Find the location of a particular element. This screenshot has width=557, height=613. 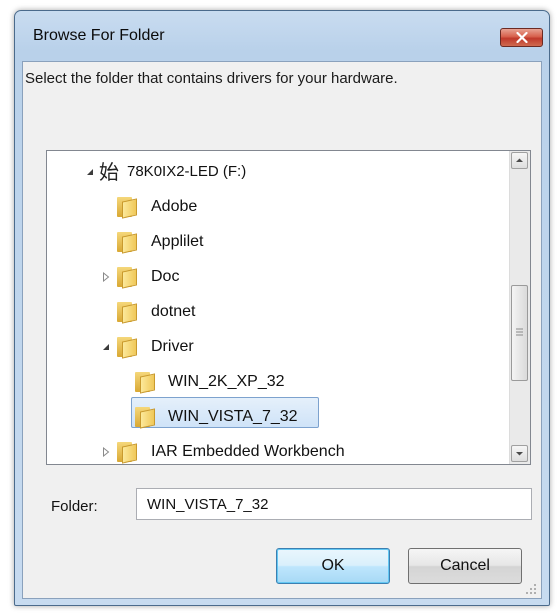

tree-item-label: WIN_VISTA_7_32 is located at coordinates (233, 416).